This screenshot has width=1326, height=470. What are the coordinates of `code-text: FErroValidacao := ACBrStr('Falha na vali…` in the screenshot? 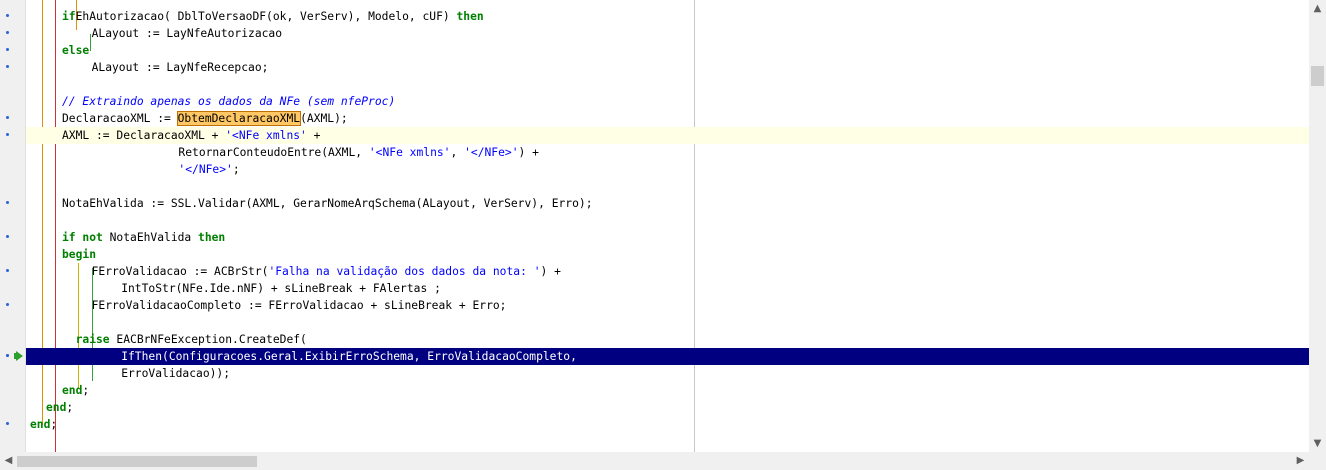 It's located at (319, 271).